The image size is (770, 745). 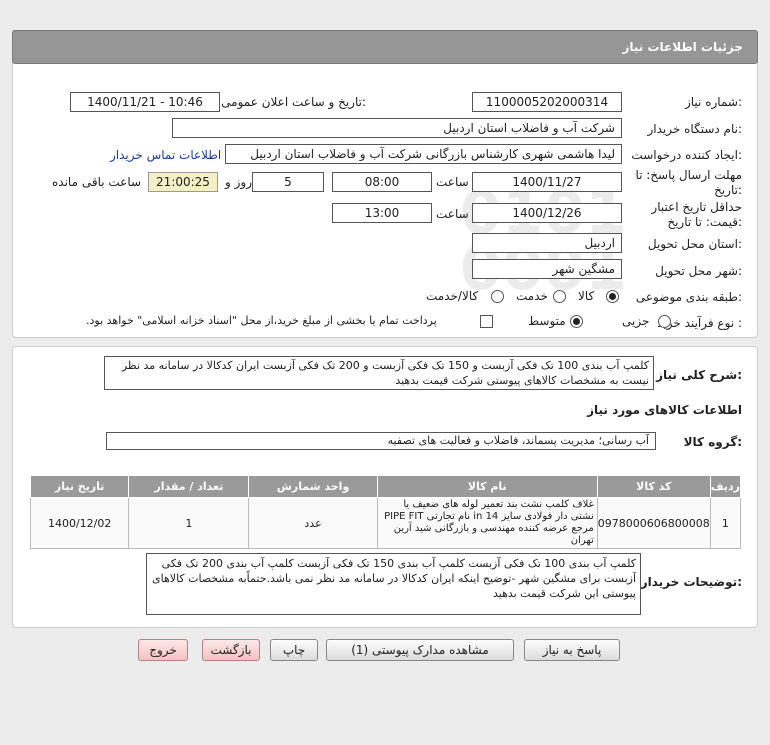 What do you see at coordinates (713, 102) in the screenshot?
I see `need-number-label: شماره نیاز:` at bounding box center [713, 102].